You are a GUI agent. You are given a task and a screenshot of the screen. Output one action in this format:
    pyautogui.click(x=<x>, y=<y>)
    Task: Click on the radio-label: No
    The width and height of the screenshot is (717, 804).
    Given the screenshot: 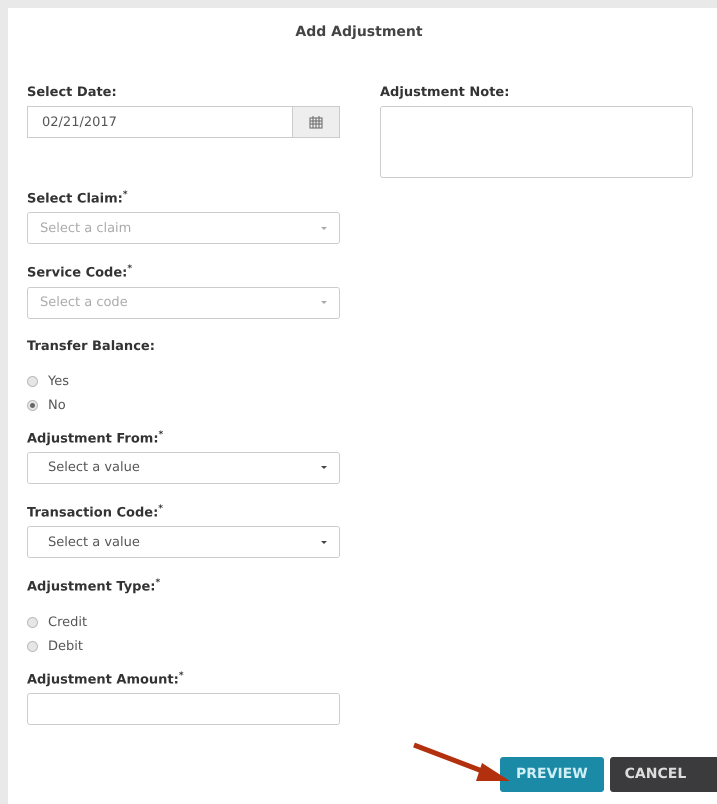 What is the action you would take?
    pyautogui.click(x=57, y=406)
    